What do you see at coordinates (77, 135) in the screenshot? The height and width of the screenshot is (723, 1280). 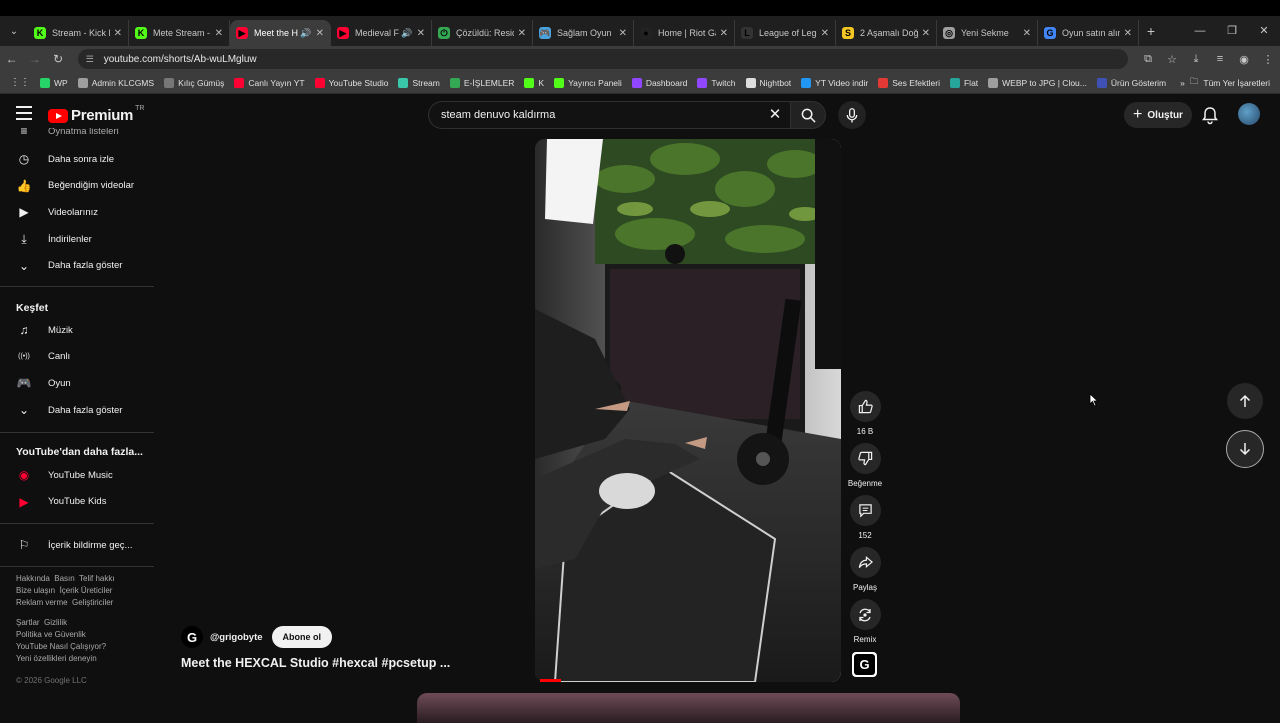 I see `sidebar-item-playlists: ≡ Oynatma listeleri` at bounding box center [77, 135].